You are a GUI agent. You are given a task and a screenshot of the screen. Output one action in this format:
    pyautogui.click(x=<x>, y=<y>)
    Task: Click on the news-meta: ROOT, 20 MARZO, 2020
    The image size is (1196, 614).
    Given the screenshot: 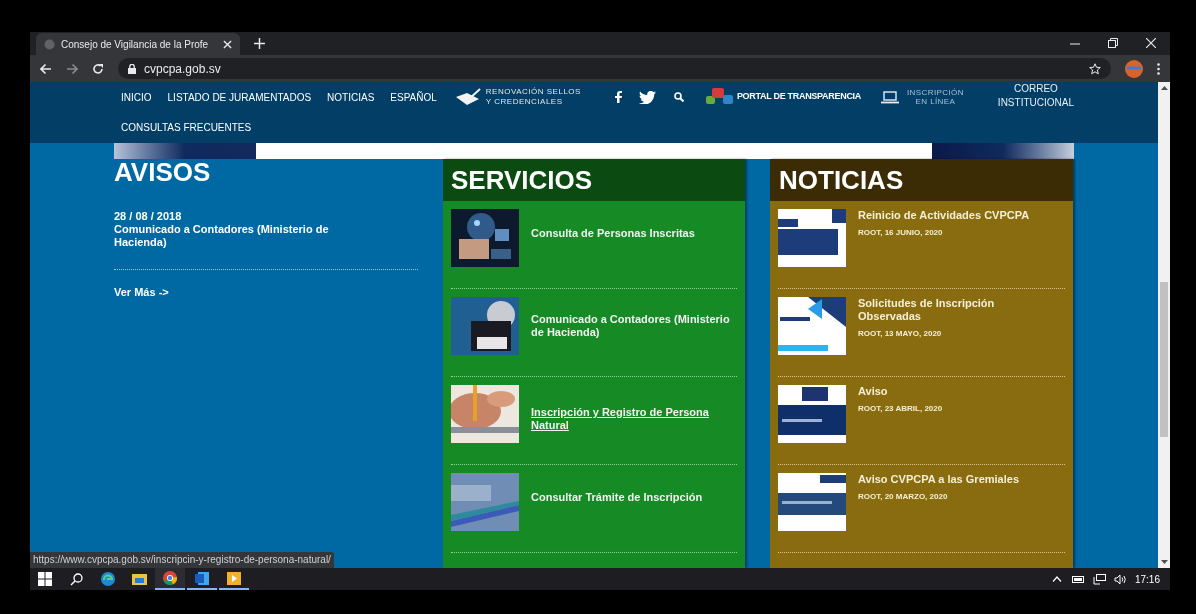 What is the action you would take?
    pyautogui.click(x=903, y=497)
    